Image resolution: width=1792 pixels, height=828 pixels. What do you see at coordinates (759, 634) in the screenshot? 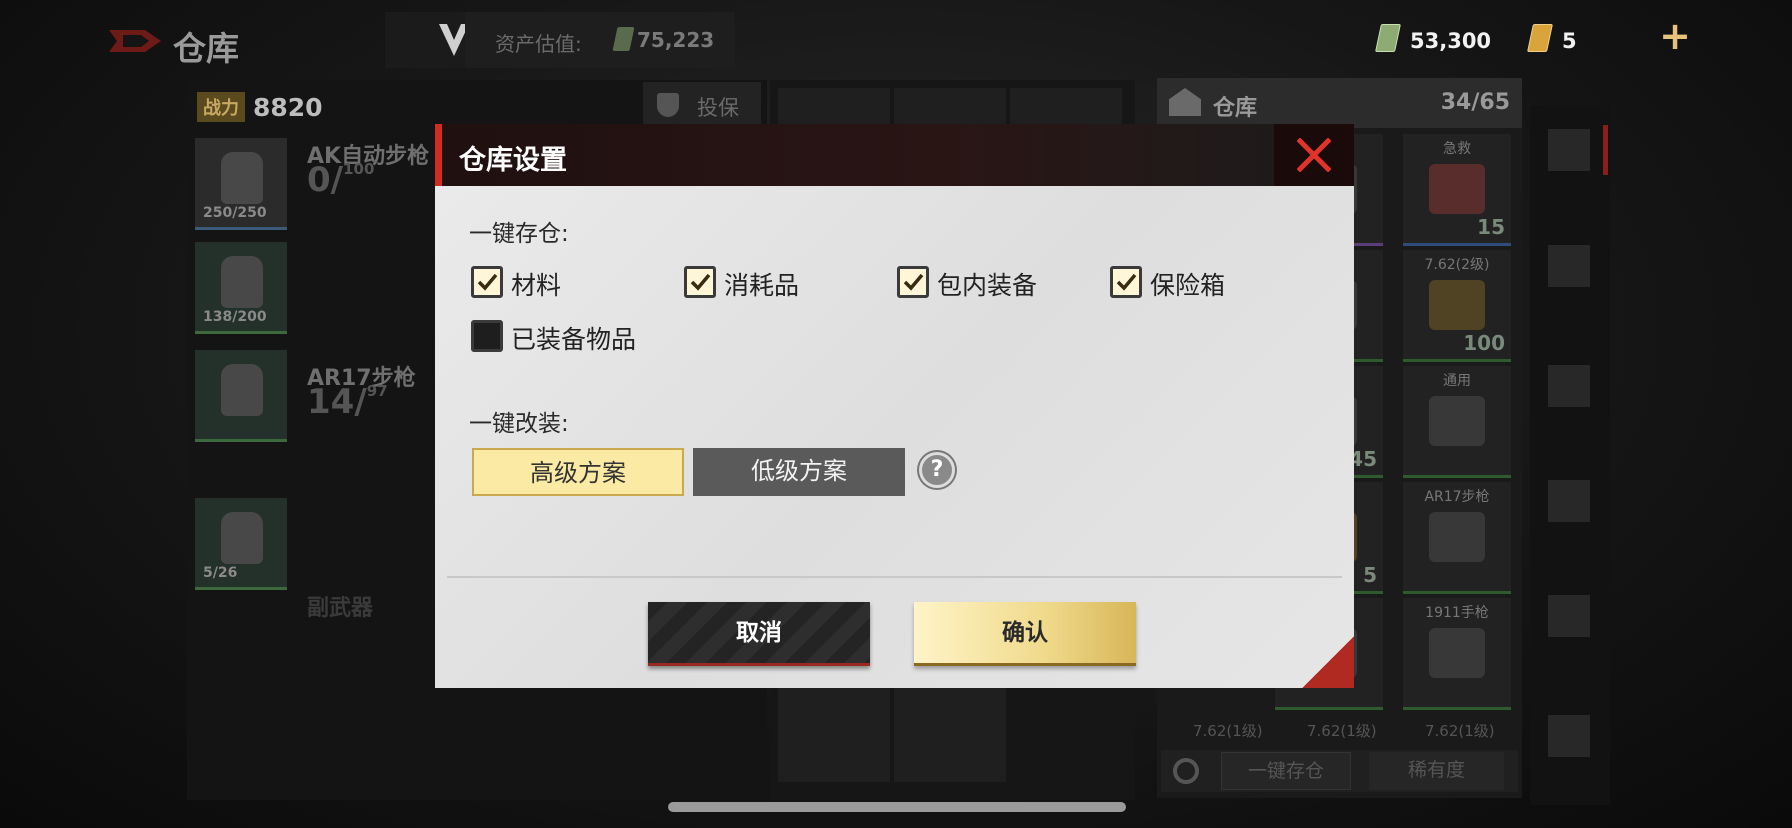
I see `cancel-button: 取消` at bounding box center [759, 634].